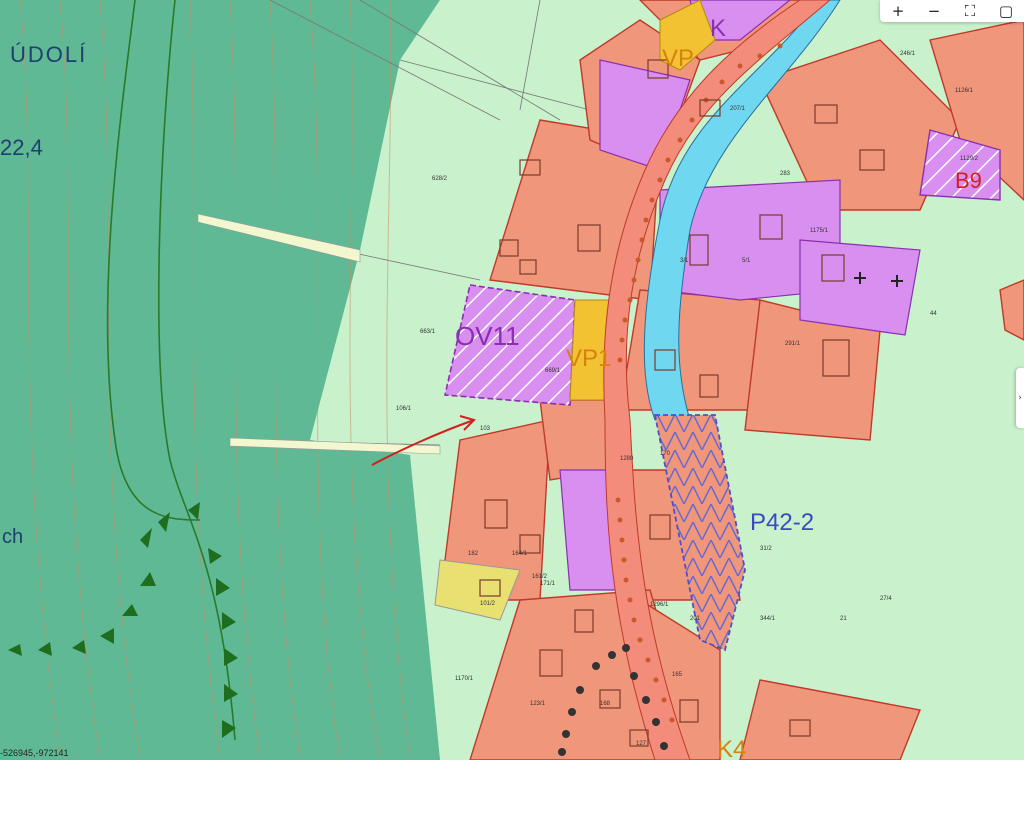 This screenshot has width=1024, height=818. I want to click on parcel-number: 31/2, so click(766, 549).